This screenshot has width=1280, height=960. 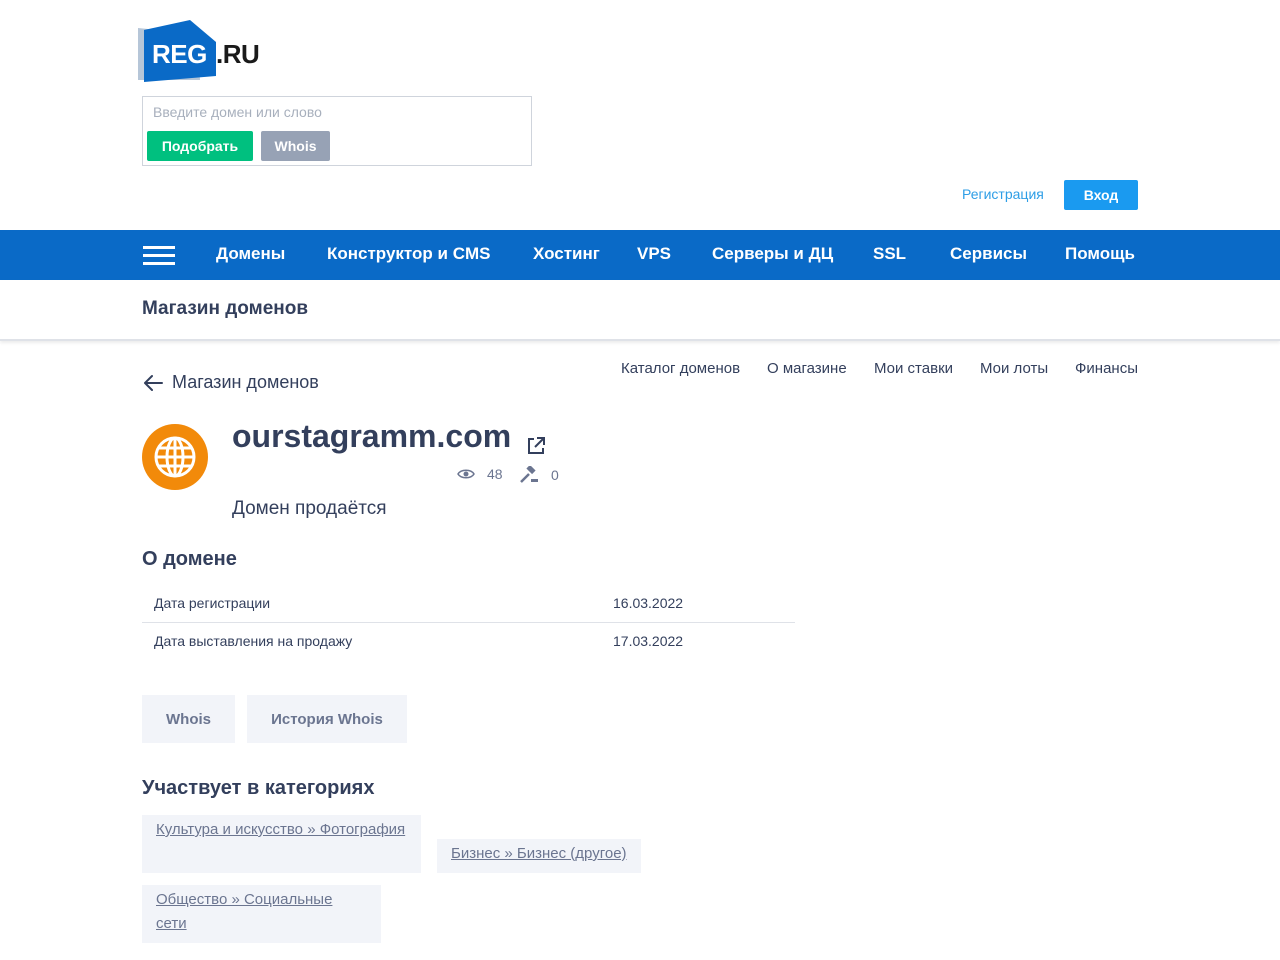 I want to click on subnav-my-lots: Мои лоты, so click(x=1014, y=368).